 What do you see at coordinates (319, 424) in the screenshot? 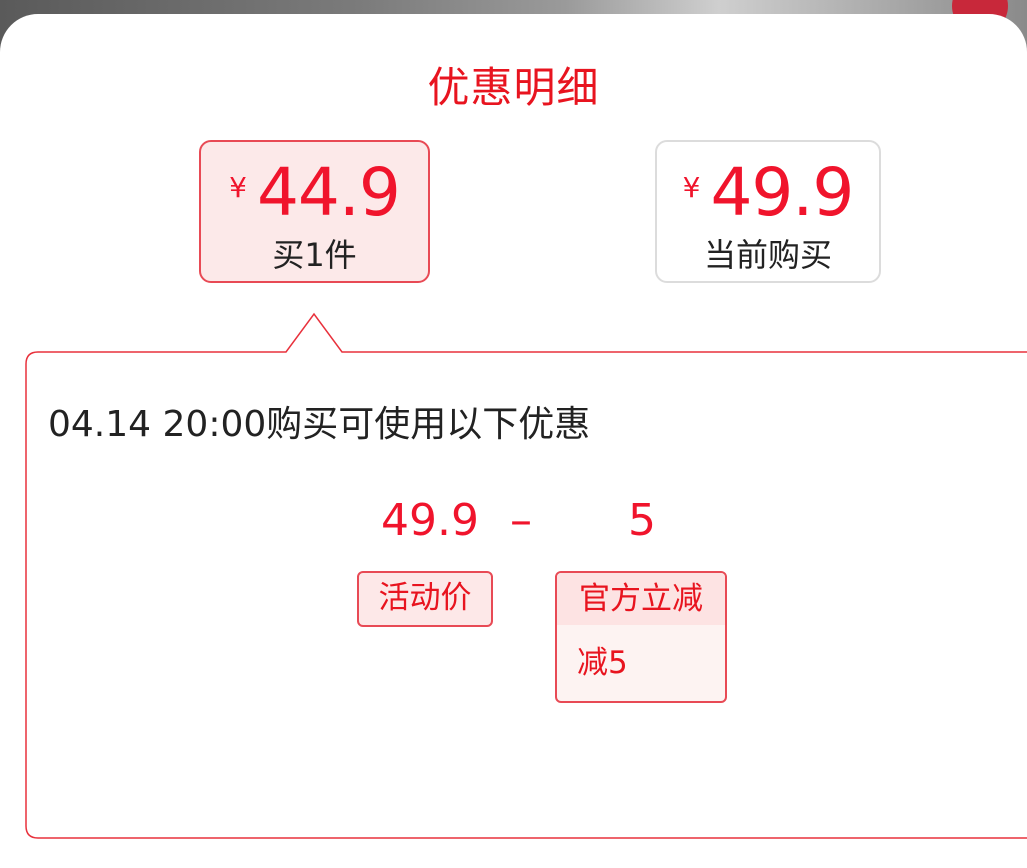
I see `discount-condition-text: 04.14 20:00购买可使用以下优惠` at bounding box center [319, 424].